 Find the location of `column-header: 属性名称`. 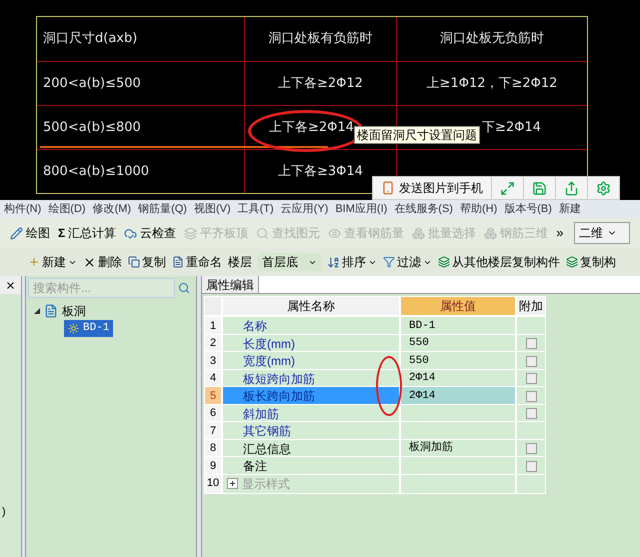

column-header: 属性名称 is located at coordinates (311, 306).